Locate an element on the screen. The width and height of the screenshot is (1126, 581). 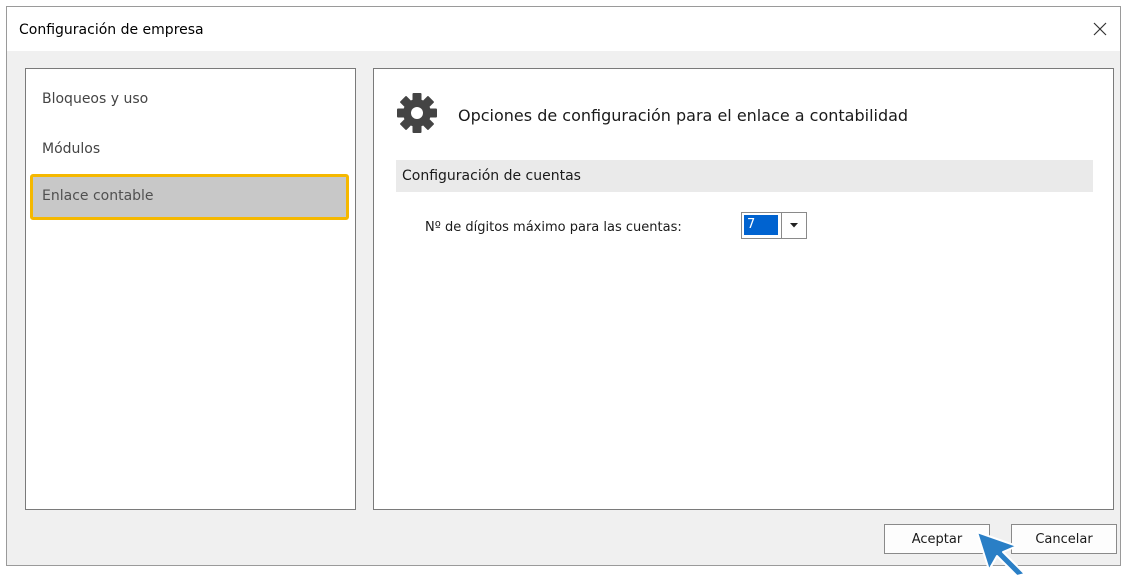
title-bar: Configuración de empresa is located at coordinates (563, 29).